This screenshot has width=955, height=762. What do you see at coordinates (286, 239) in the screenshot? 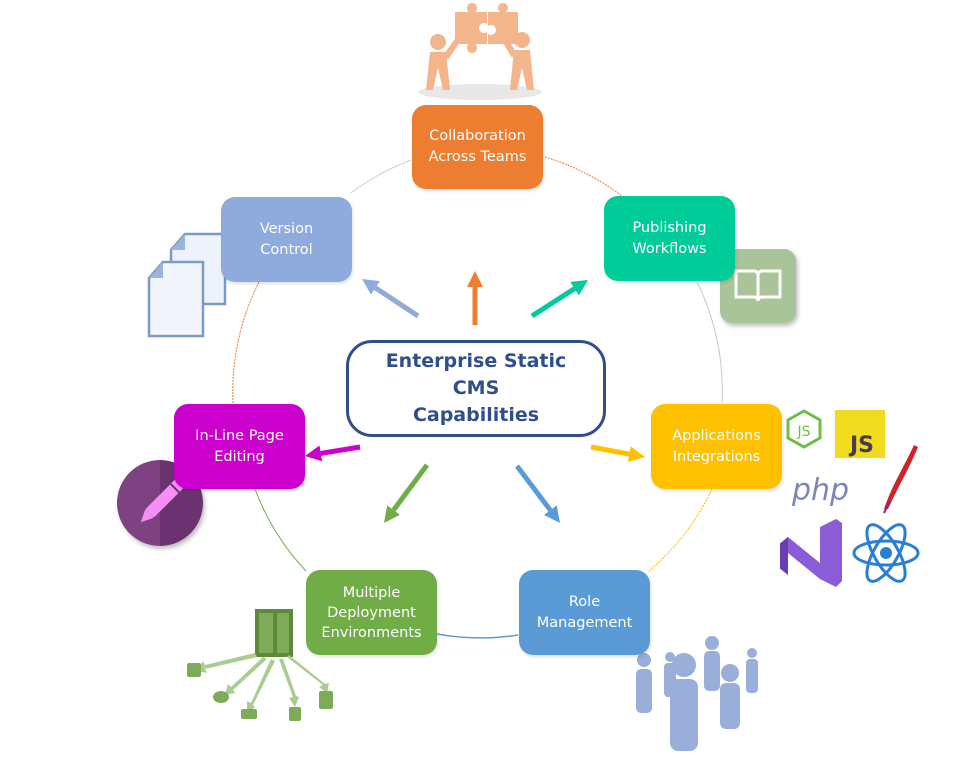
I see `node-version: Version Control` at bounding box center [286, 239].